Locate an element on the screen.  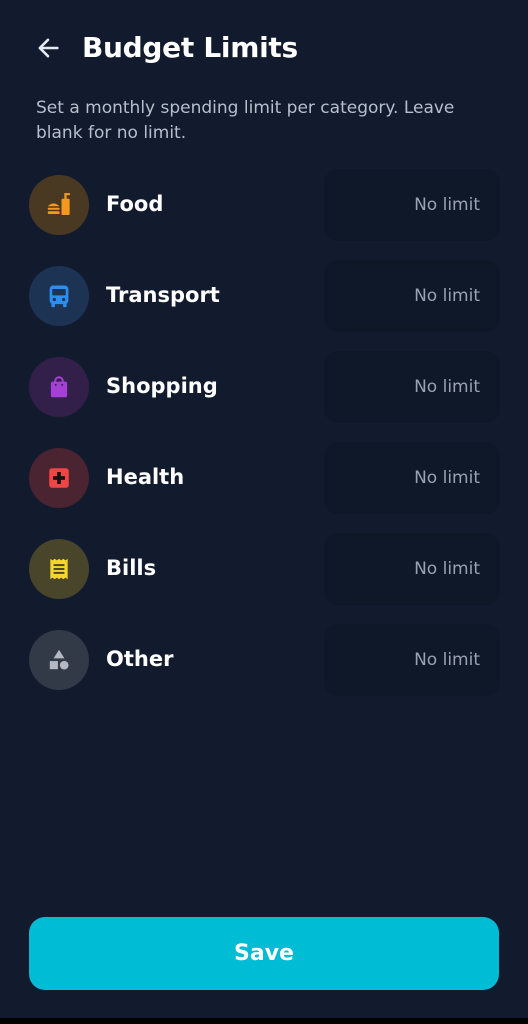
medical-cross-icon is located at coordinates (59, 478).